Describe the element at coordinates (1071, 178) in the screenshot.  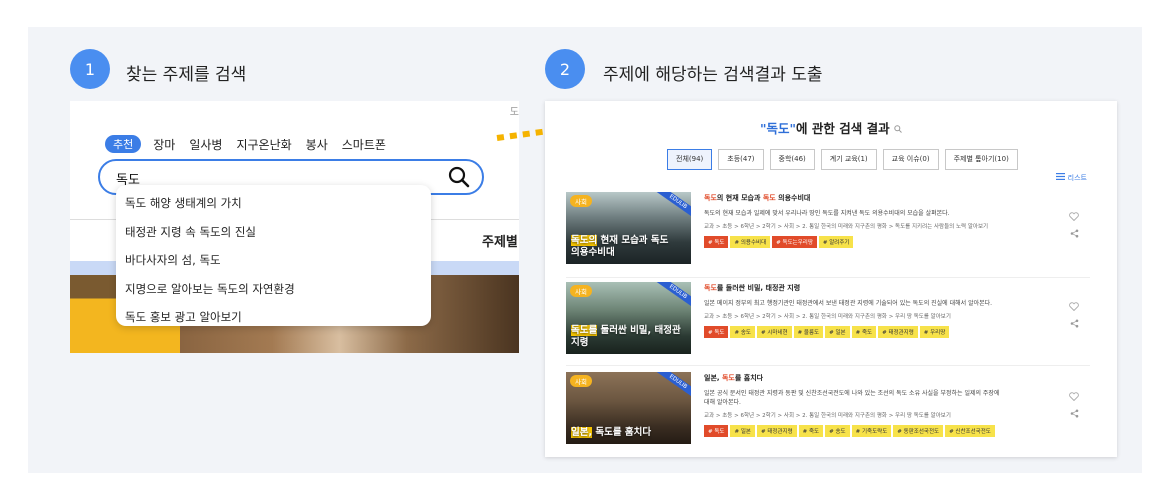
I see `list-view-toggle: 리스트` at that location.